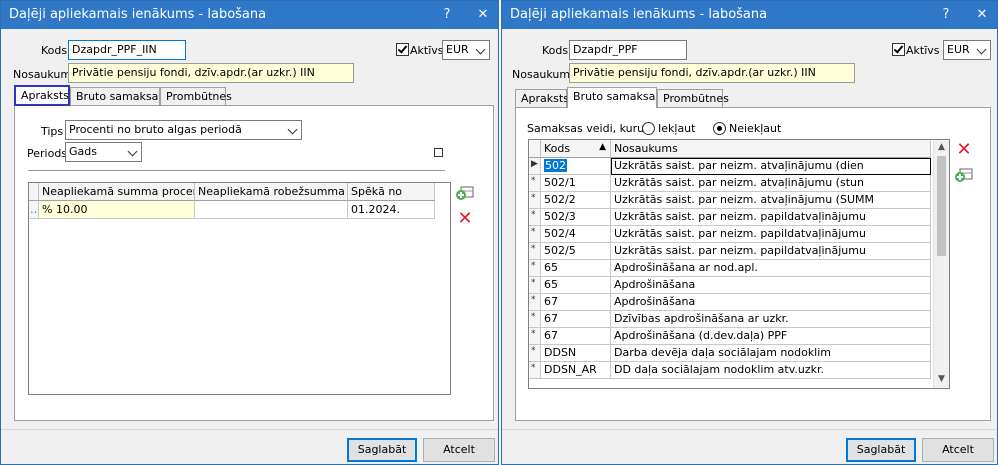 The height and width of the screenshot is (465, 998). Describe the element at coordinates (576, 200) in the screenshot. I see `grid-cell-kods: 502/2` at that location.